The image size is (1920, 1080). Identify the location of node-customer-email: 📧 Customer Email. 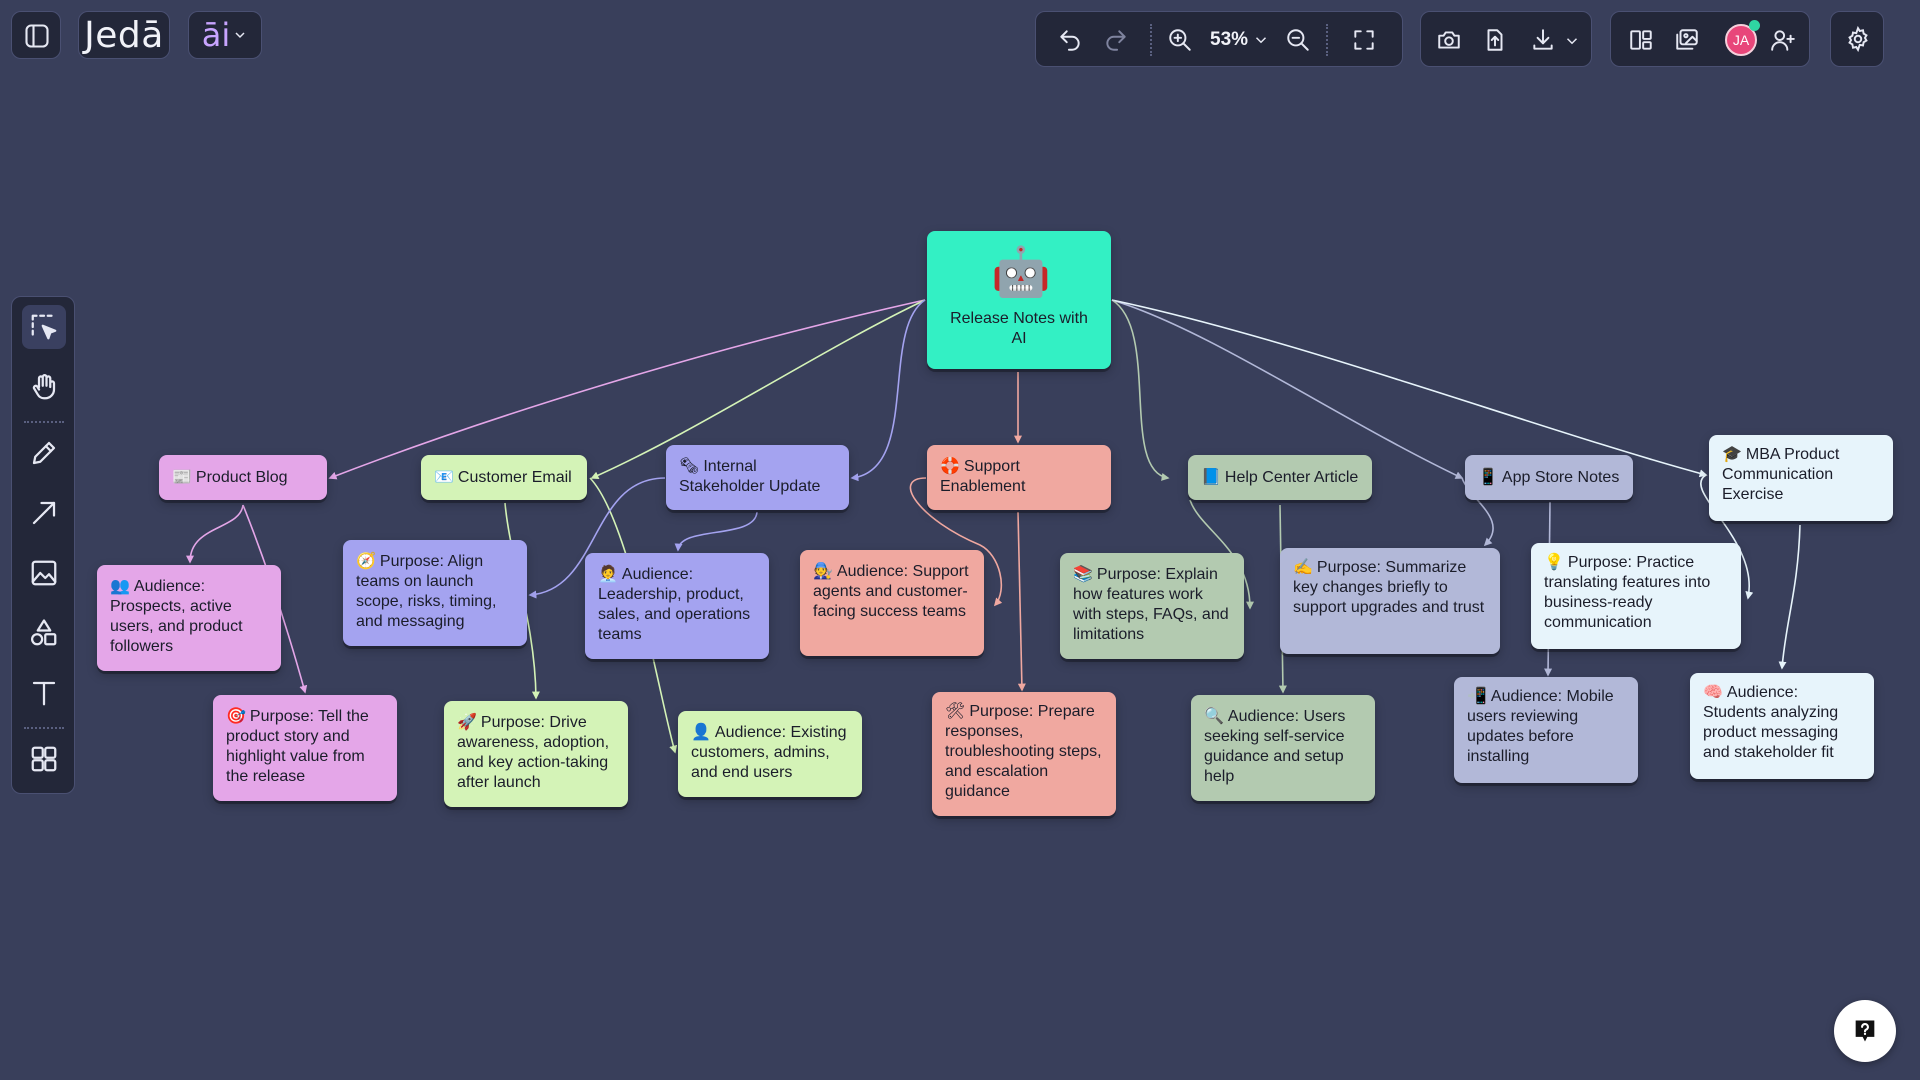
(504, 477).